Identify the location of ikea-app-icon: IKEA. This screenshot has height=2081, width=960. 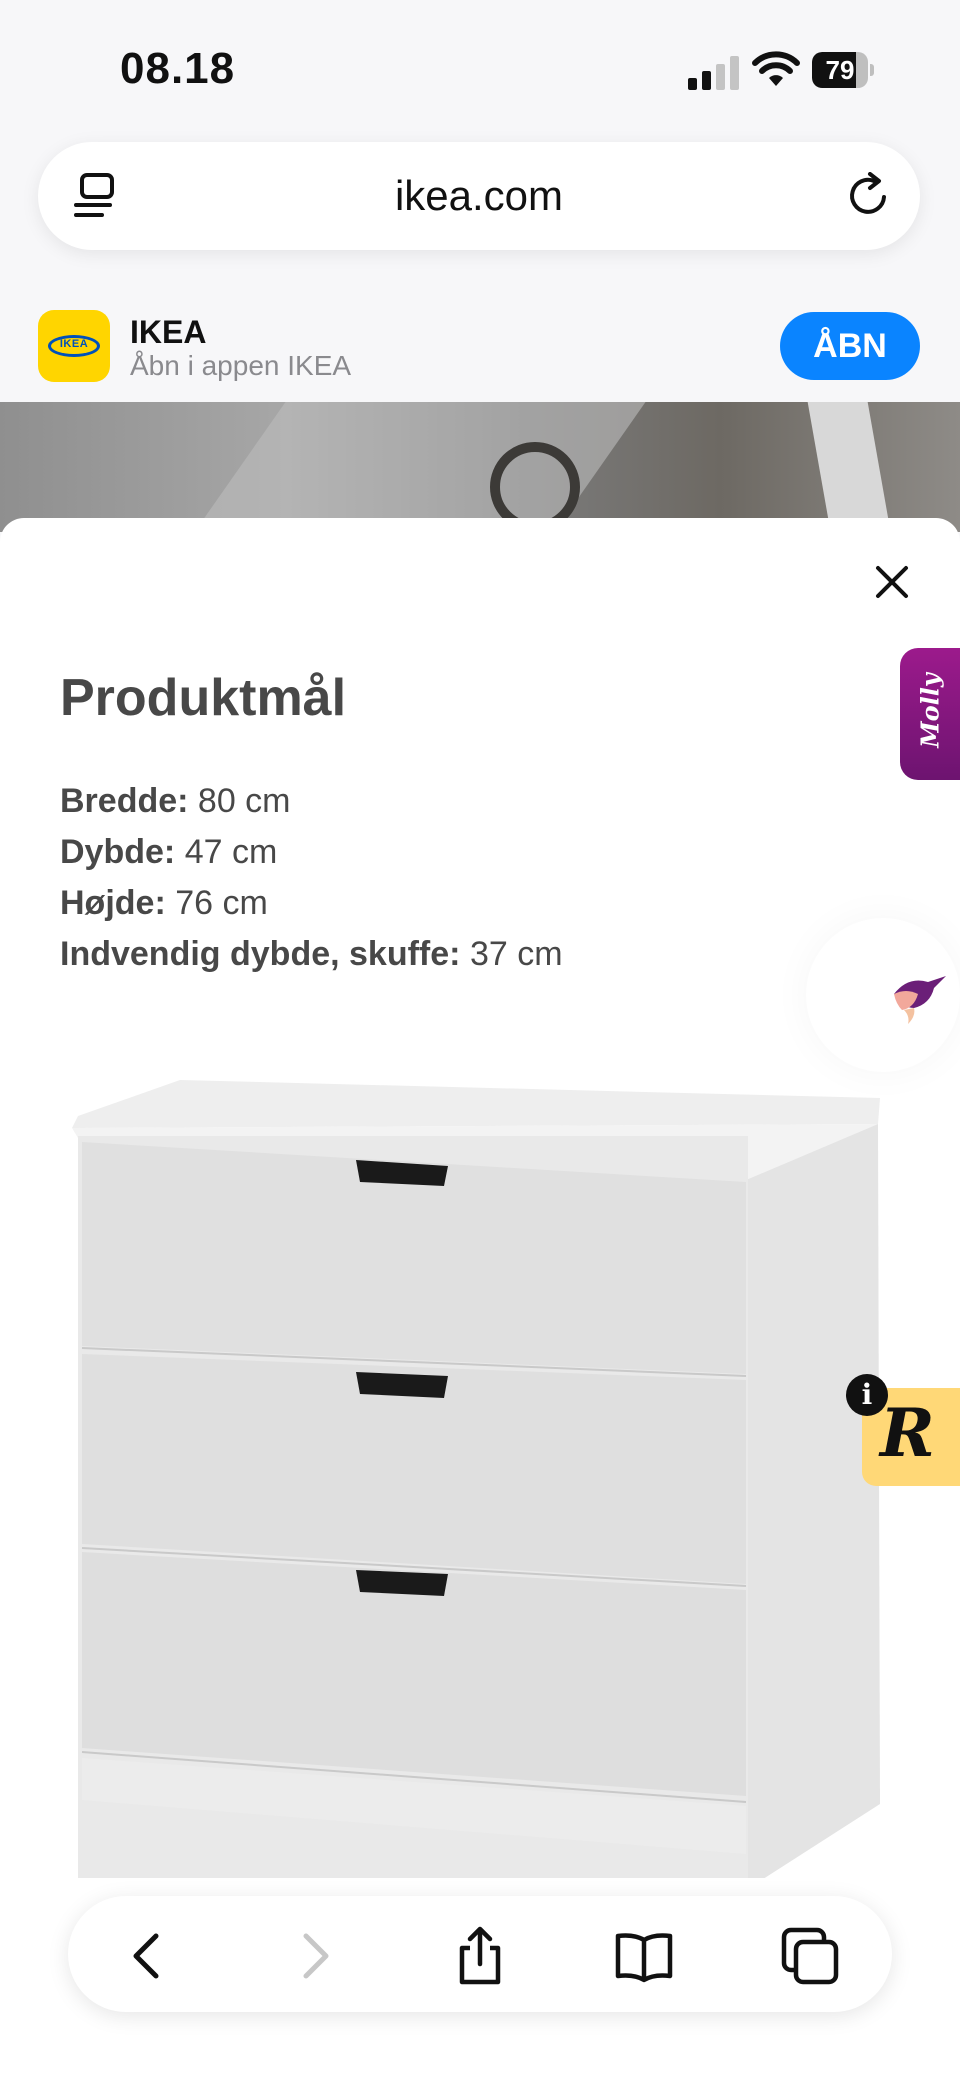
(74, 346).